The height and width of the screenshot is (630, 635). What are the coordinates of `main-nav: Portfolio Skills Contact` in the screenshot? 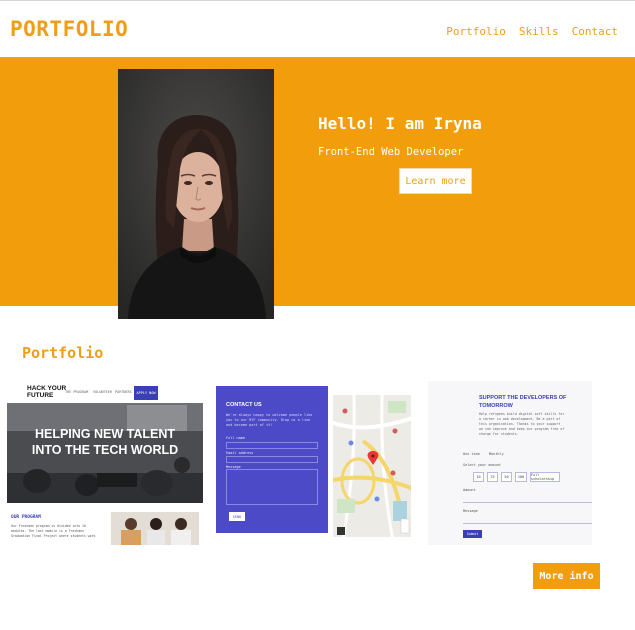 It's located at (532, 31).